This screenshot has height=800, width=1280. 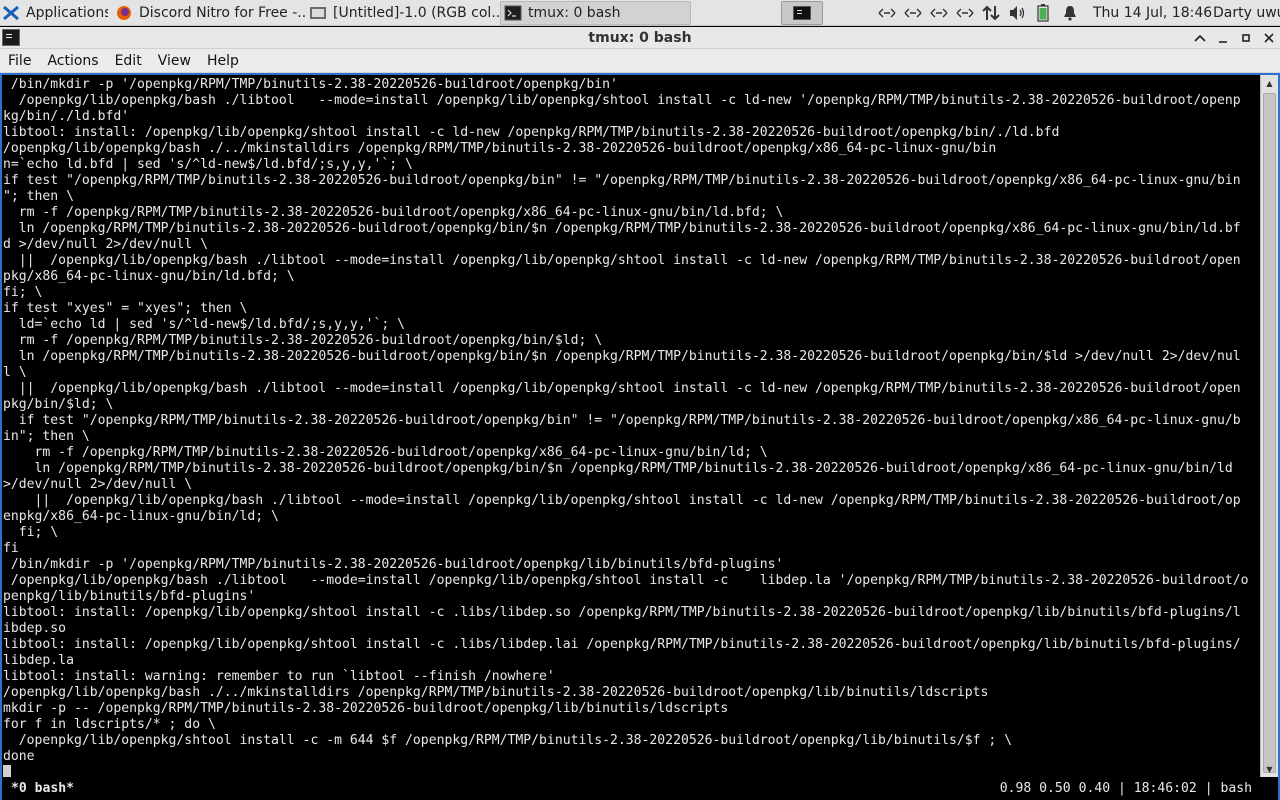 I want to click on menu-file: File, so click(x=19, y=61).